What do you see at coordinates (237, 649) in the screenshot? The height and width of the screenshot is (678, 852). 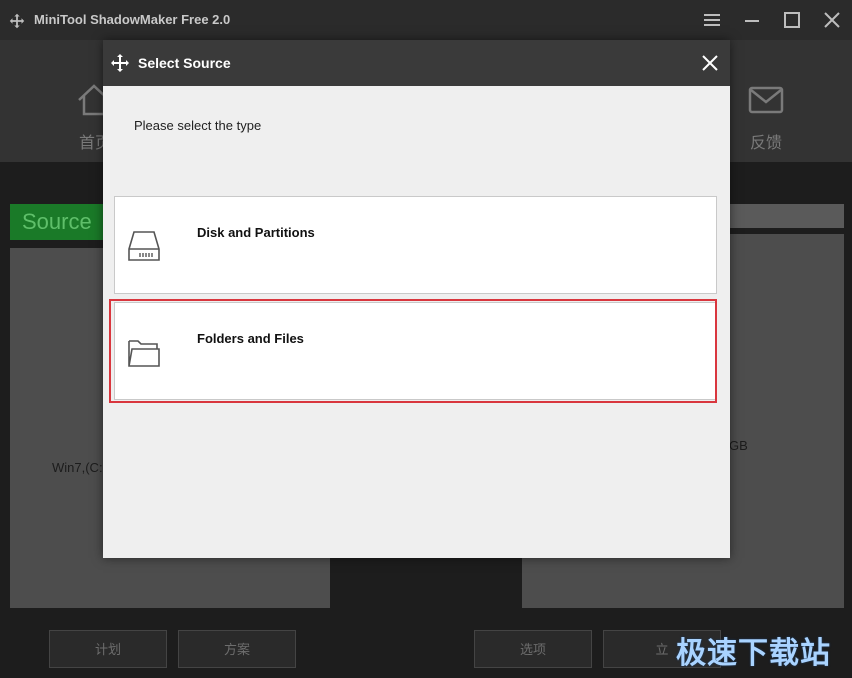 I see `scheme-button: 方案` at bounding box center [237, 649].